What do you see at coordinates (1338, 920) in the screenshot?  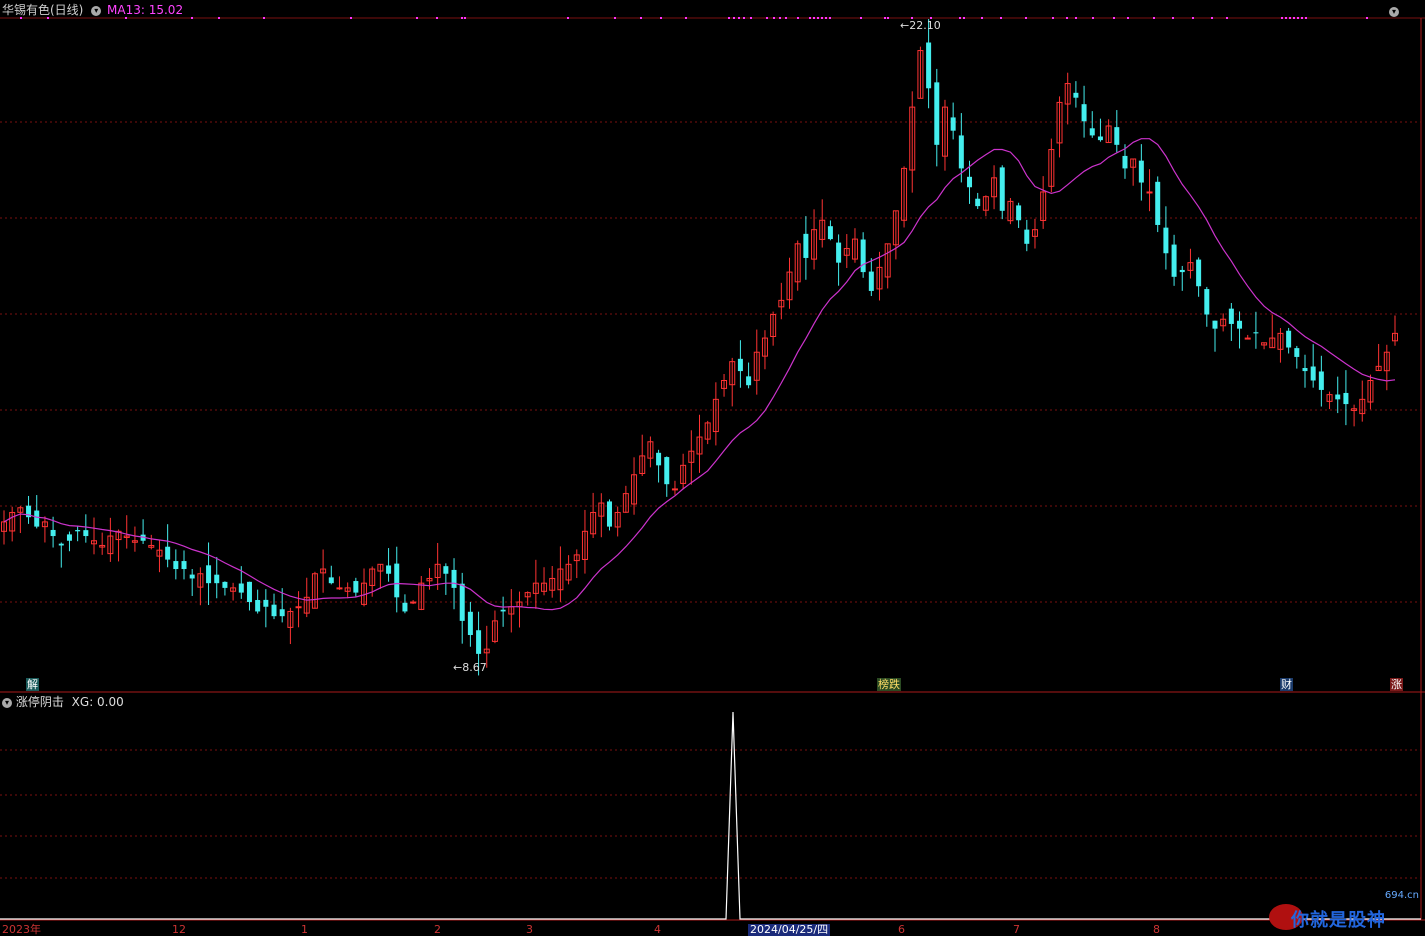 I see `watermark-text: 你就是股神` at bounding box center [1338, 920].